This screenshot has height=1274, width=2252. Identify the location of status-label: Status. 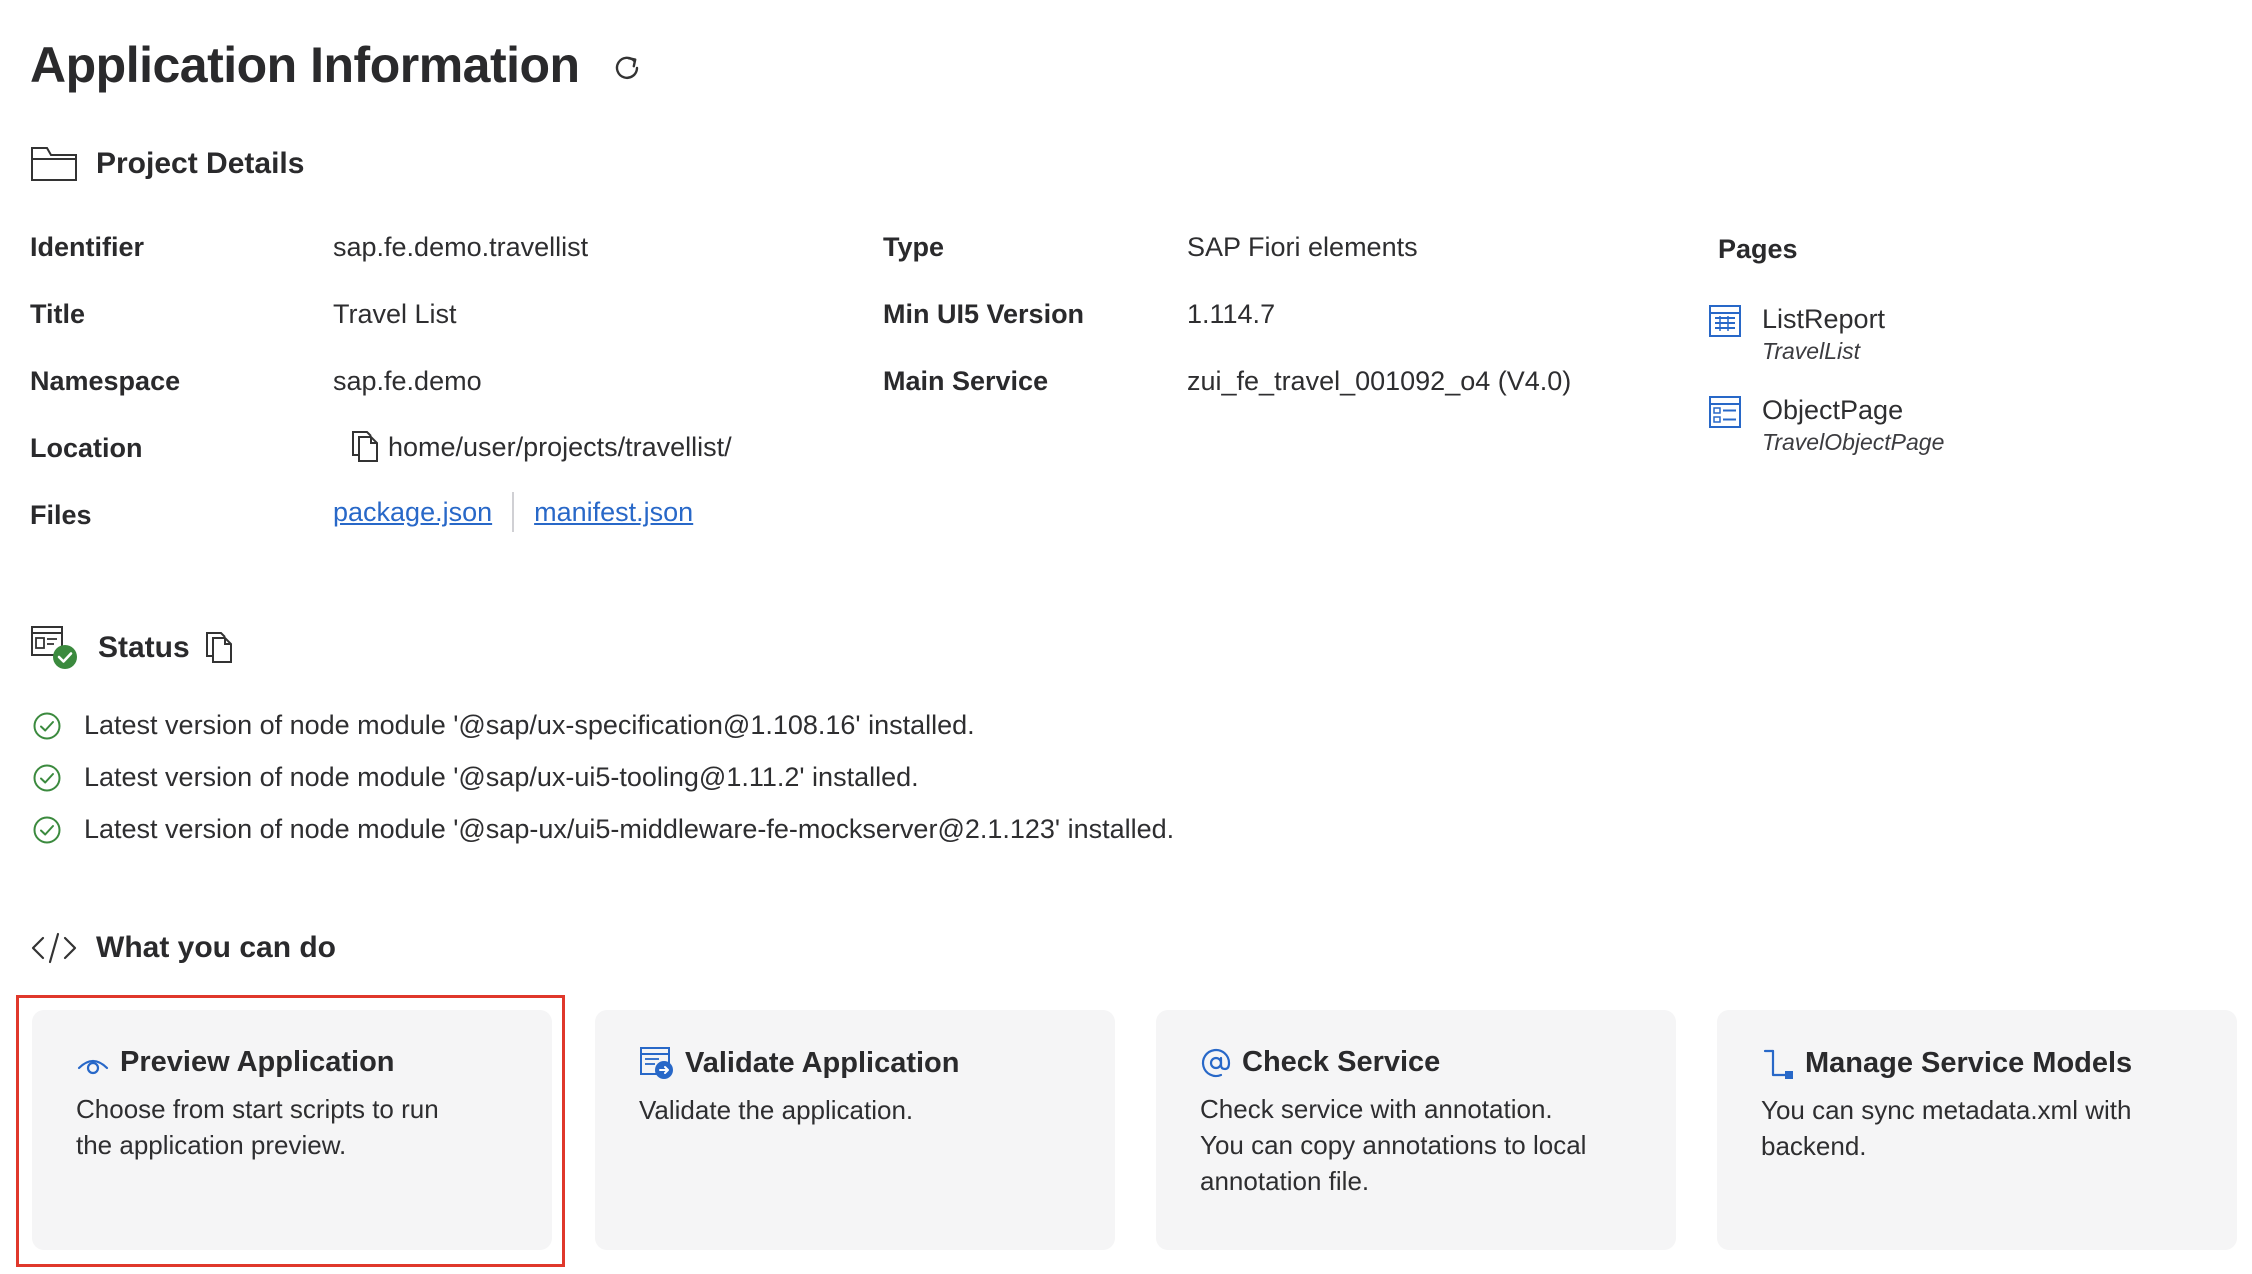
(144, 647).